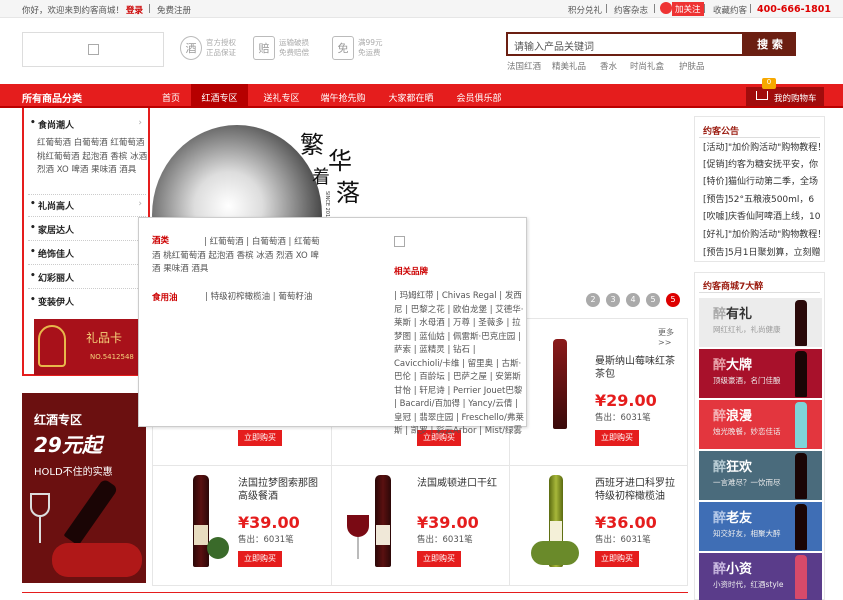 The image size is (843, 600). I want to click on category-title: 家居达人, so click(56, 231).